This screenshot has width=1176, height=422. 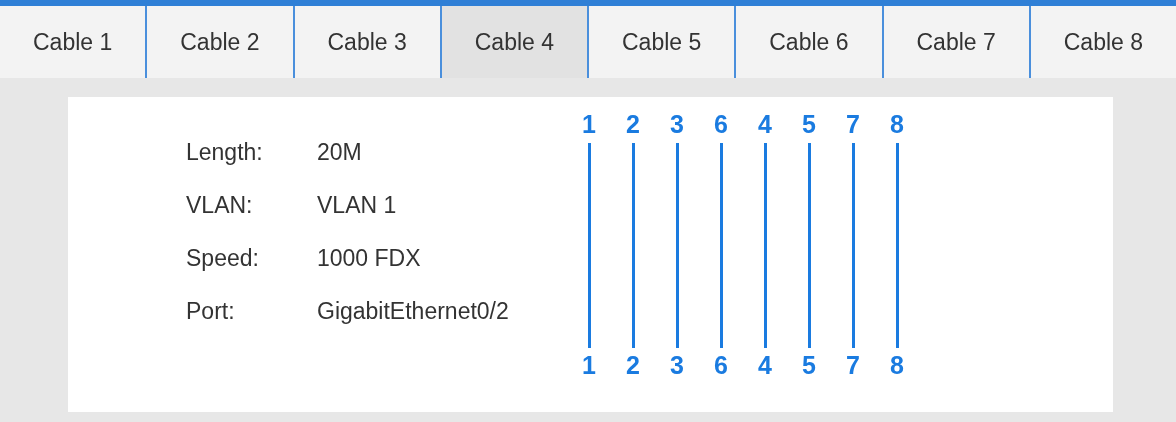 What do you see at coordinates (955, 42) in the screenshot?
I see `cable-tab: Cable 7` at bounding box center [955, 42].